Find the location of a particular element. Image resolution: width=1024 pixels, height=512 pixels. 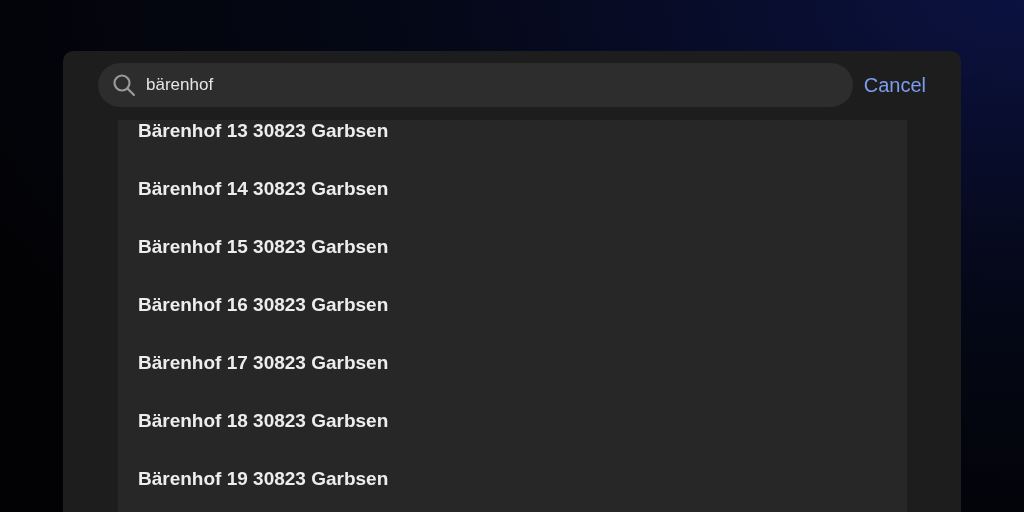

search-field: bärenhof is located at coordinates (475, 85).